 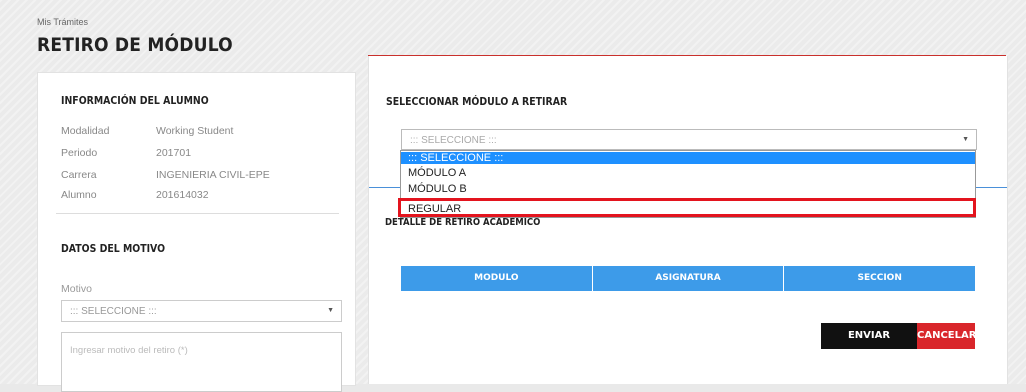 I want to click on module-select: ::: SELECCIONE ::: ▼, so click(x=689, y=139).